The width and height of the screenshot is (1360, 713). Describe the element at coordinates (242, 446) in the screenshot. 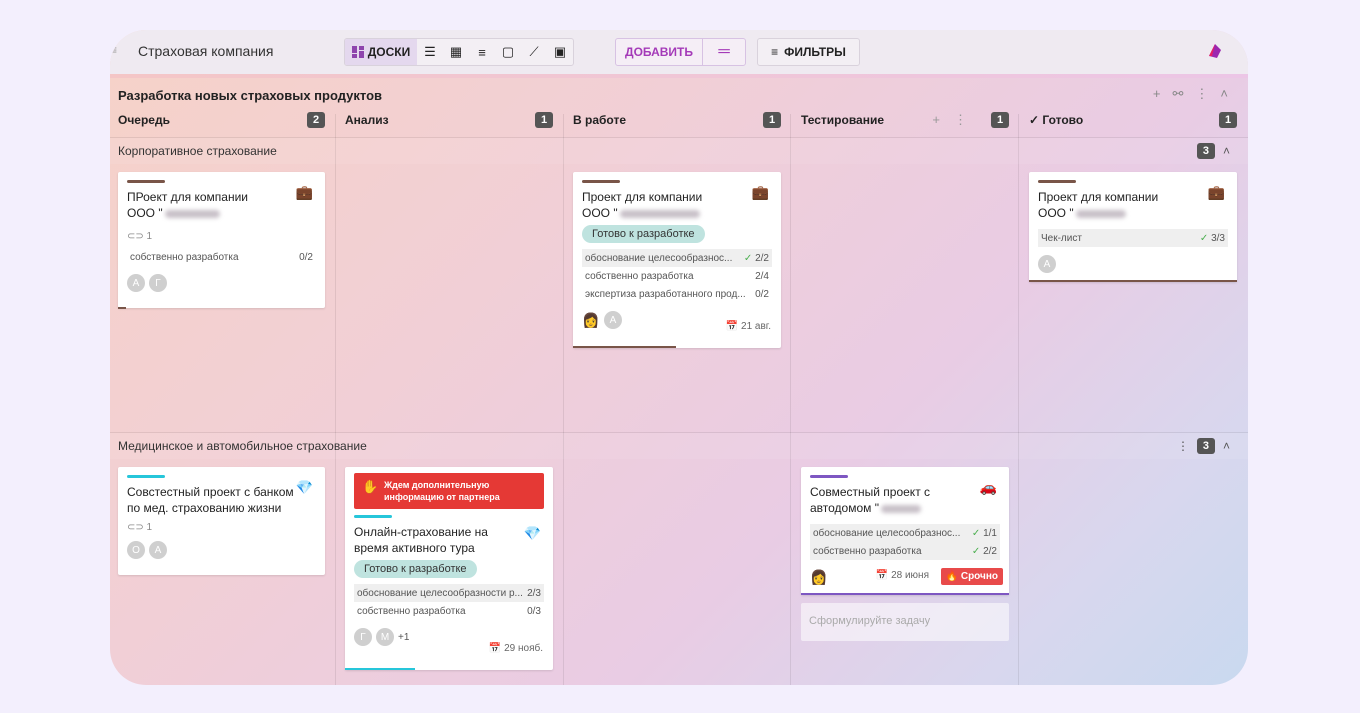

I see `swimlane-title: Медицинское и автомобильное страхование` at that location.